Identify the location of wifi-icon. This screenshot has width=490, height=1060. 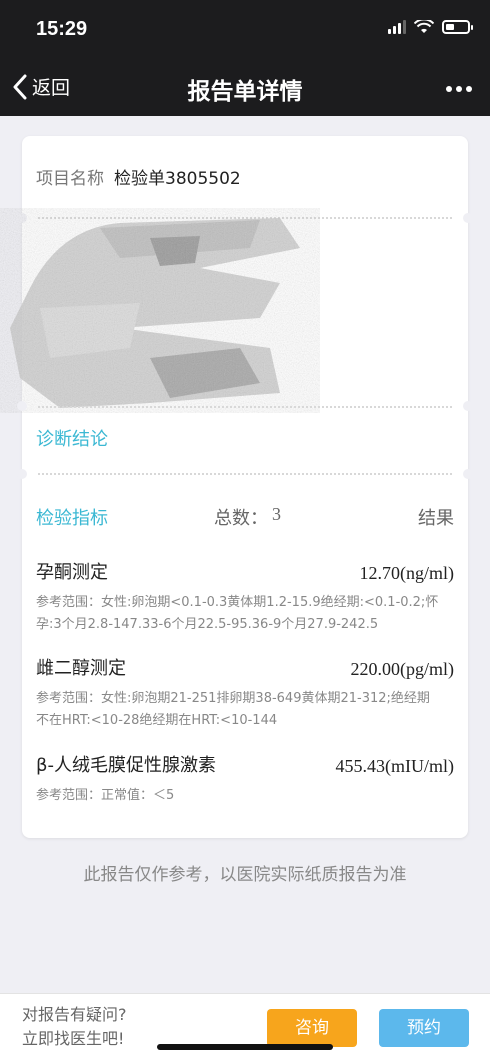
(424, 26).